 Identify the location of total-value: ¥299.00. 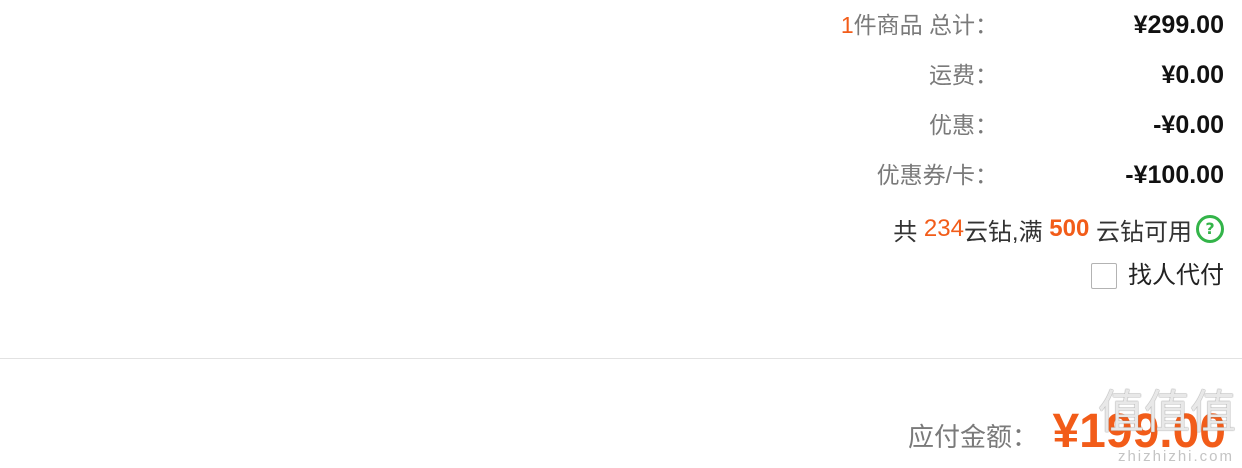
(1178, 25).